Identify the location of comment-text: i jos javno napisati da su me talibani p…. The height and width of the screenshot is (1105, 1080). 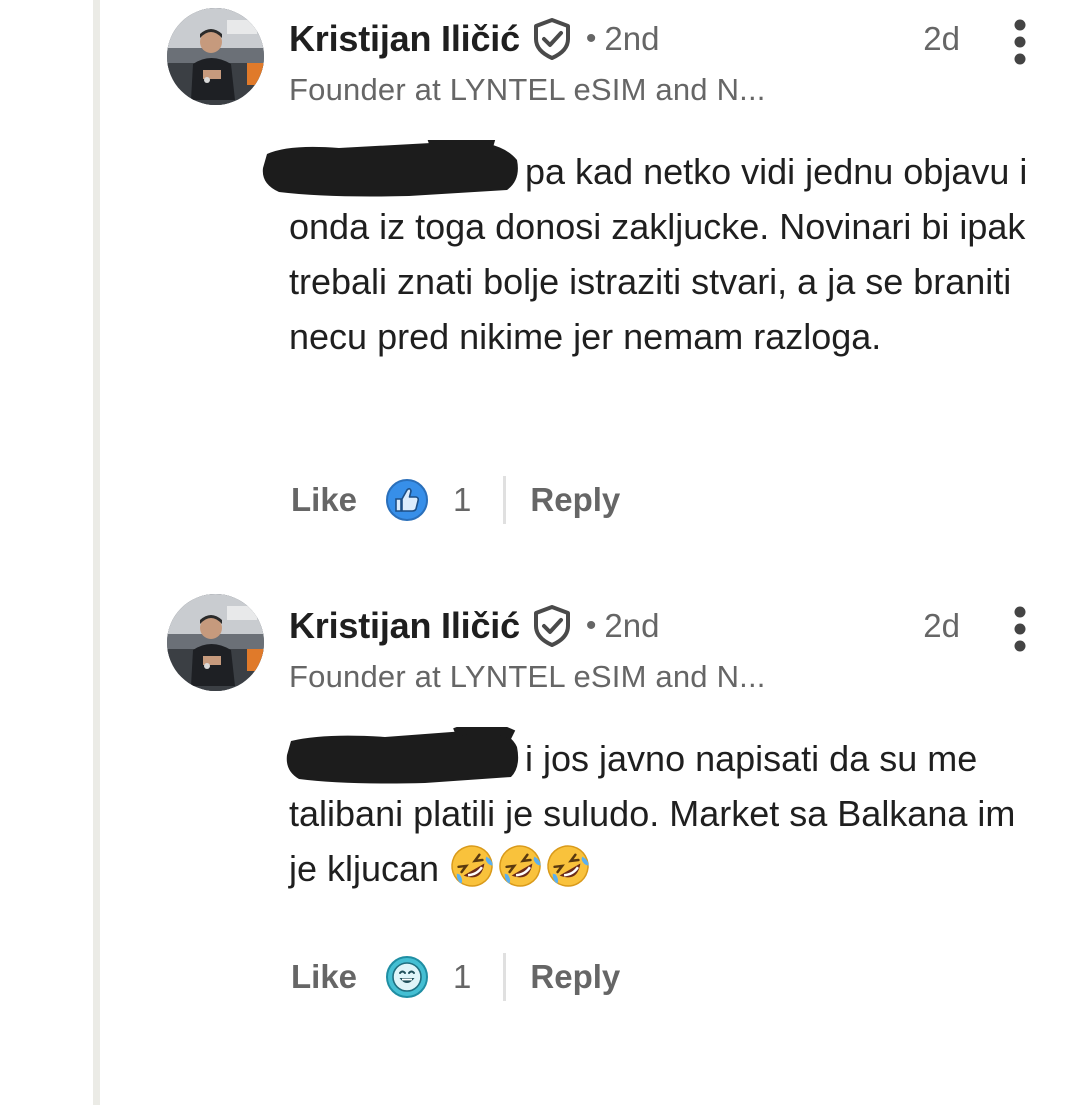
(657, 813).